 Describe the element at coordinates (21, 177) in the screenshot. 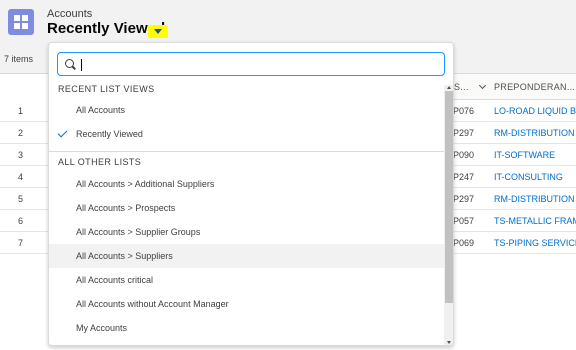

I see `row-number: 4` at that location.